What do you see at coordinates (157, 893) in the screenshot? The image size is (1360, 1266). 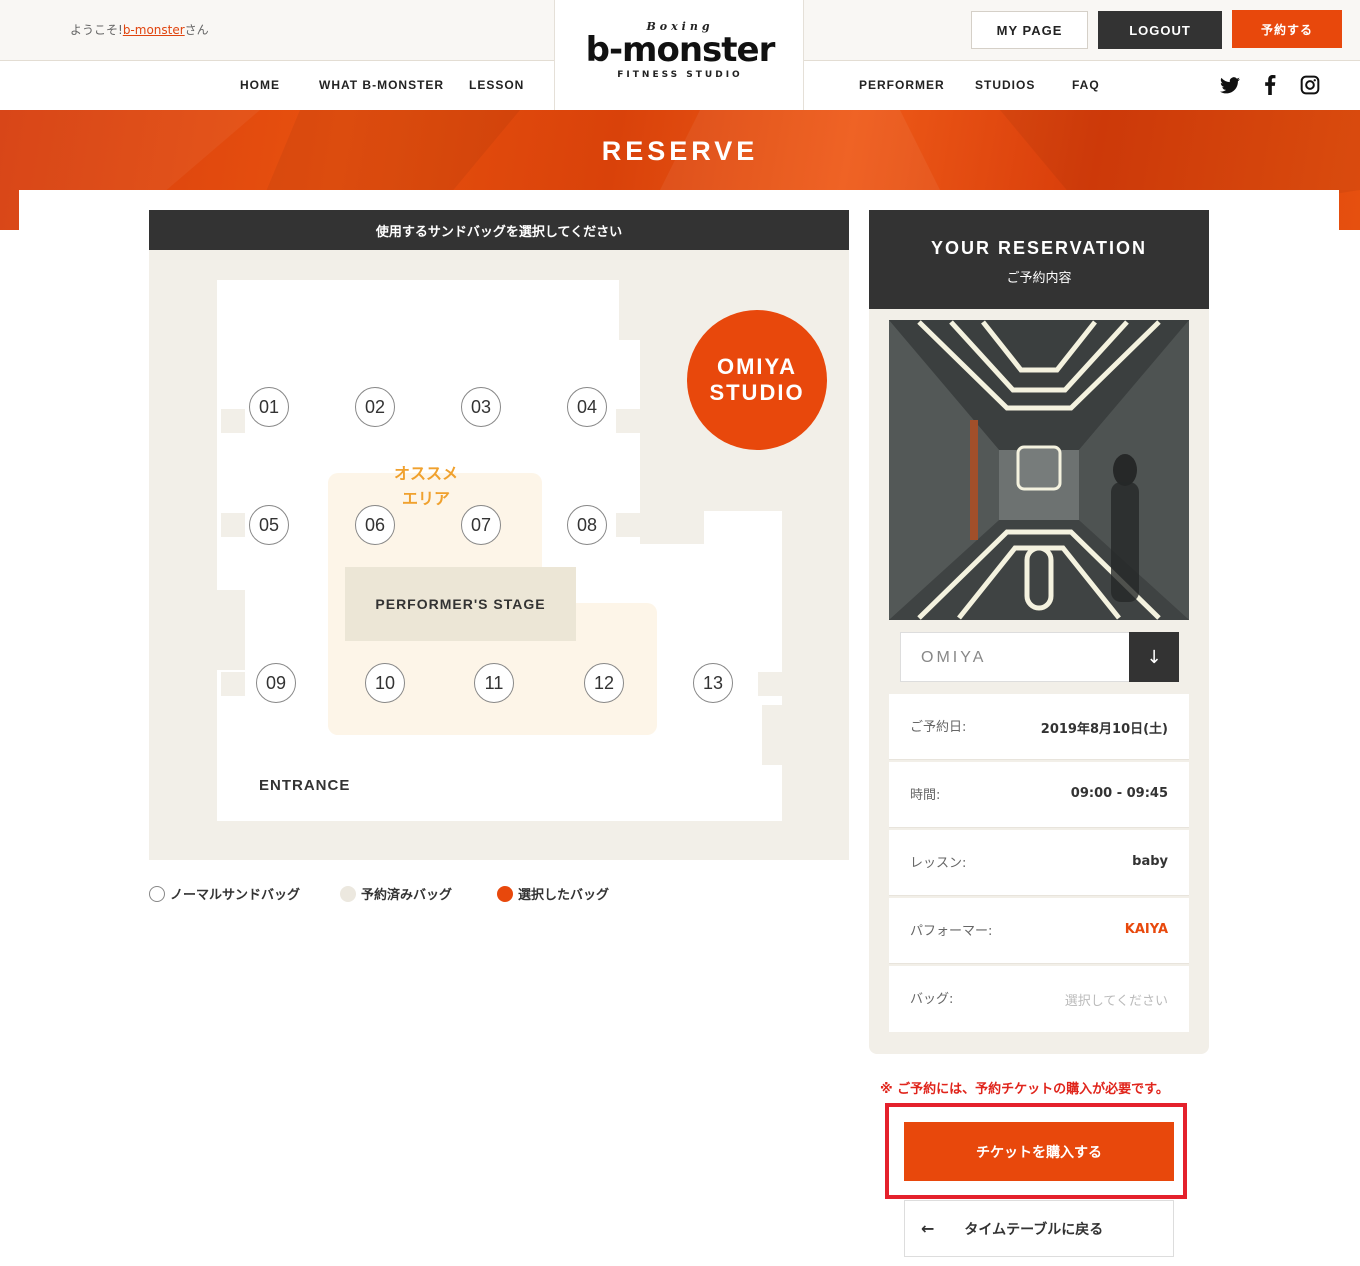 I see `normal-bag-dot` at bounding box center [157, 893].